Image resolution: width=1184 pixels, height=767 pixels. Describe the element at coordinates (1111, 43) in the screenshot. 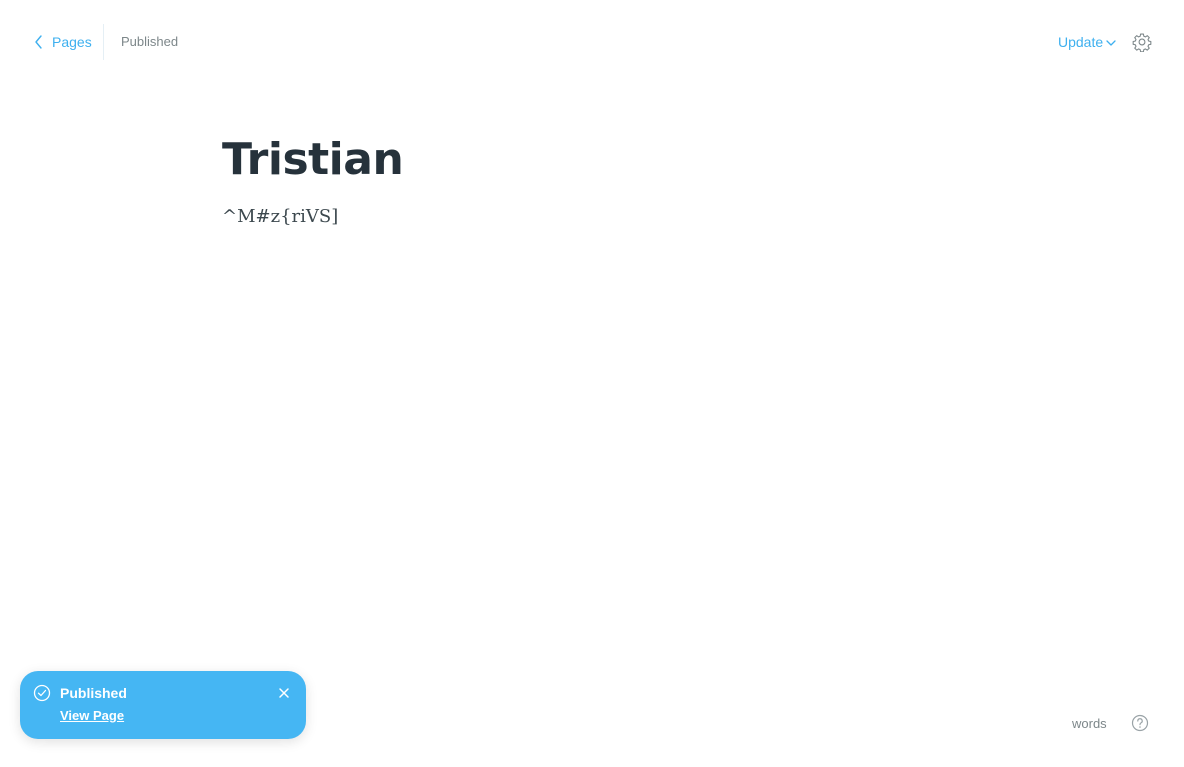

I see `chevron-down-icon` at that location.